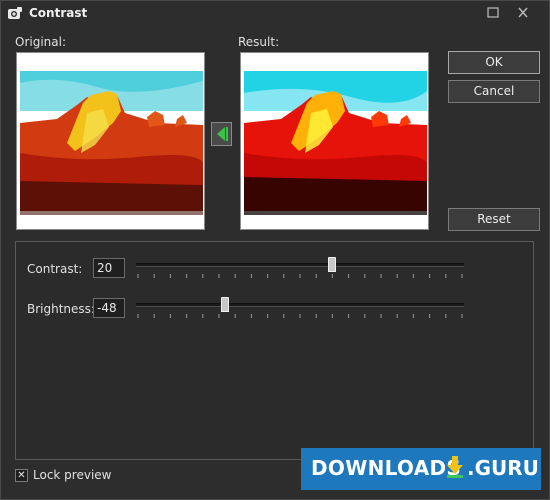 The width and height of the screenshot is (550, 500). Describe the element at coordinates (494, 219) in the screenshot. I see `reset-button: Reset` at that location.